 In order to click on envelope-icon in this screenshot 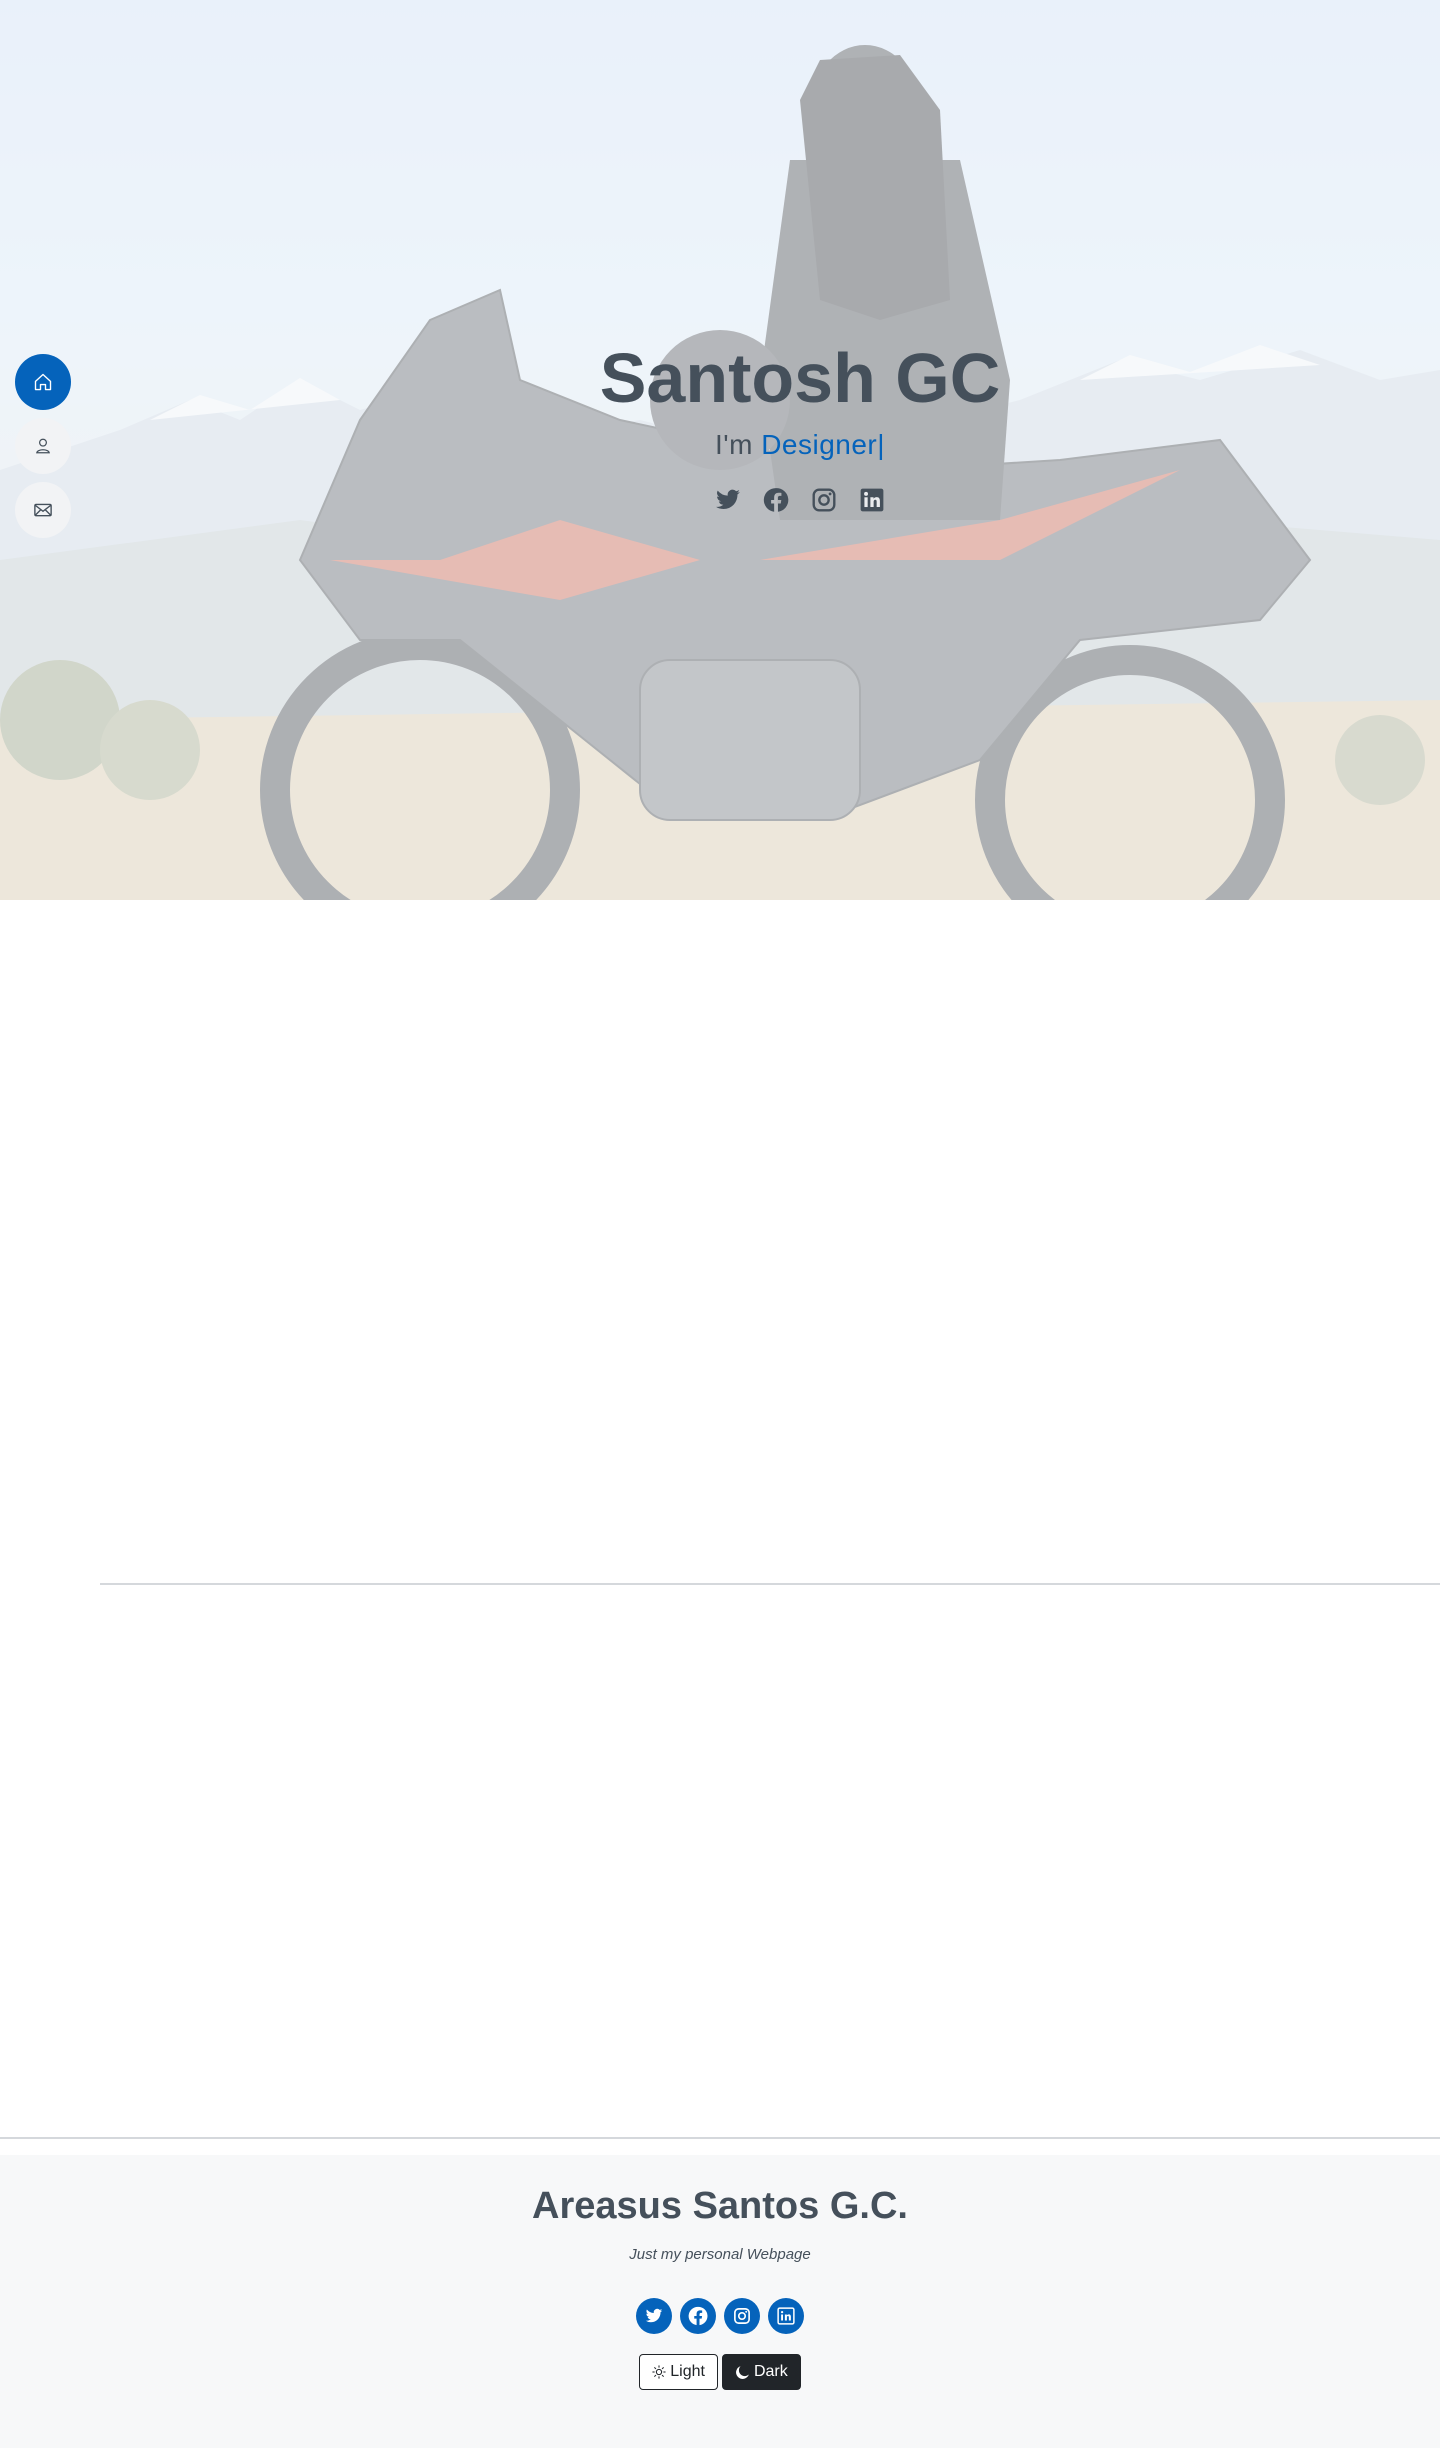, I will do `click(43, 510)`.